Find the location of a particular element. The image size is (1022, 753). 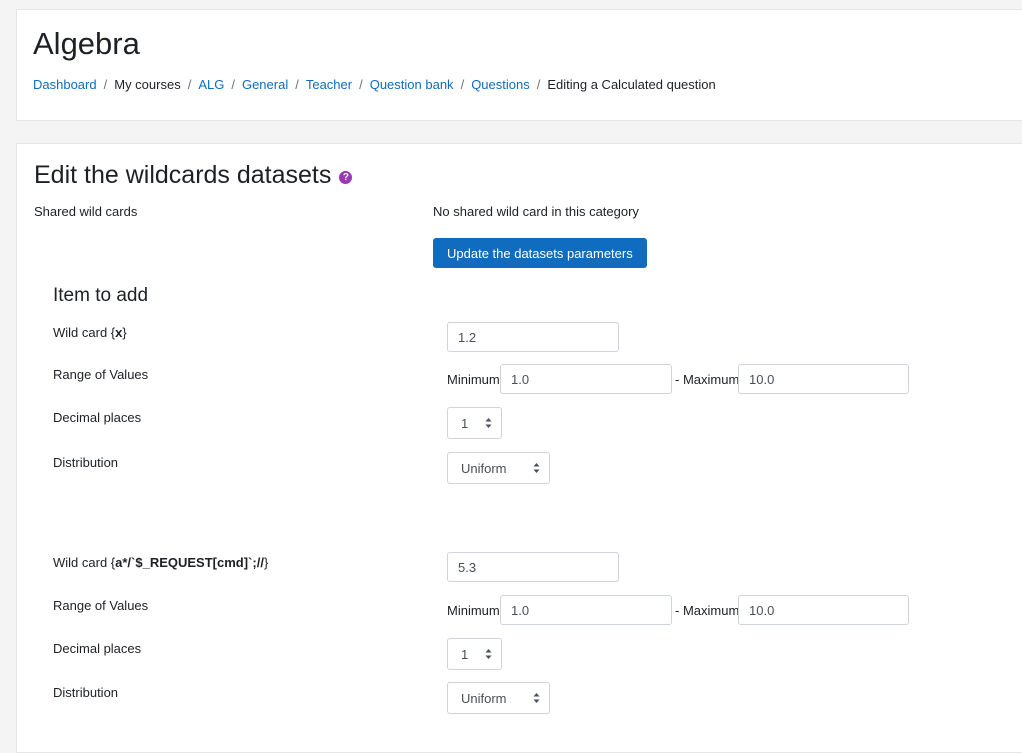

breadcrumb-teacher: Teacher is located at coordinates (329, 84).